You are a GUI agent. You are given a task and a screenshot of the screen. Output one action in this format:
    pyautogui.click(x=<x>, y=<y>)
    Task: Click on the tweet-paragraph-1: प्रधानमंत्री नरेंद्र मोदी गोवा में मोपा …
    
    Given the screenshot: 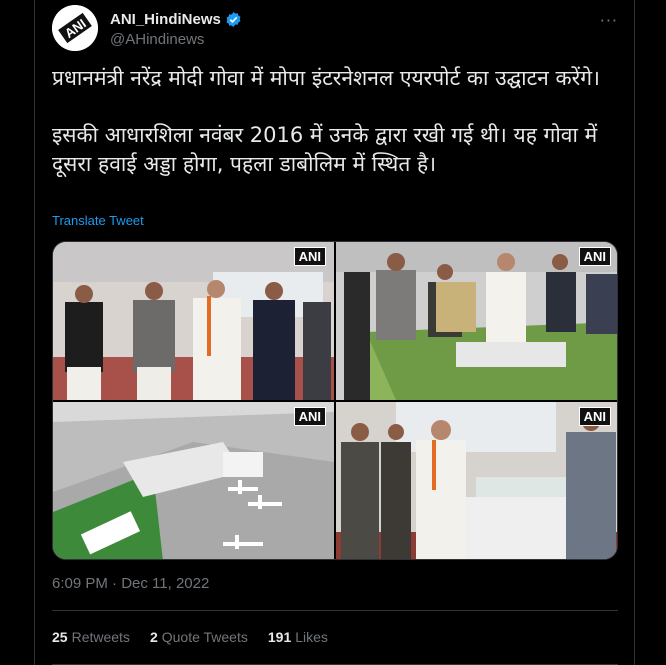 What is the action you would take?
    pyautogui.click(x=326, y=78)
    